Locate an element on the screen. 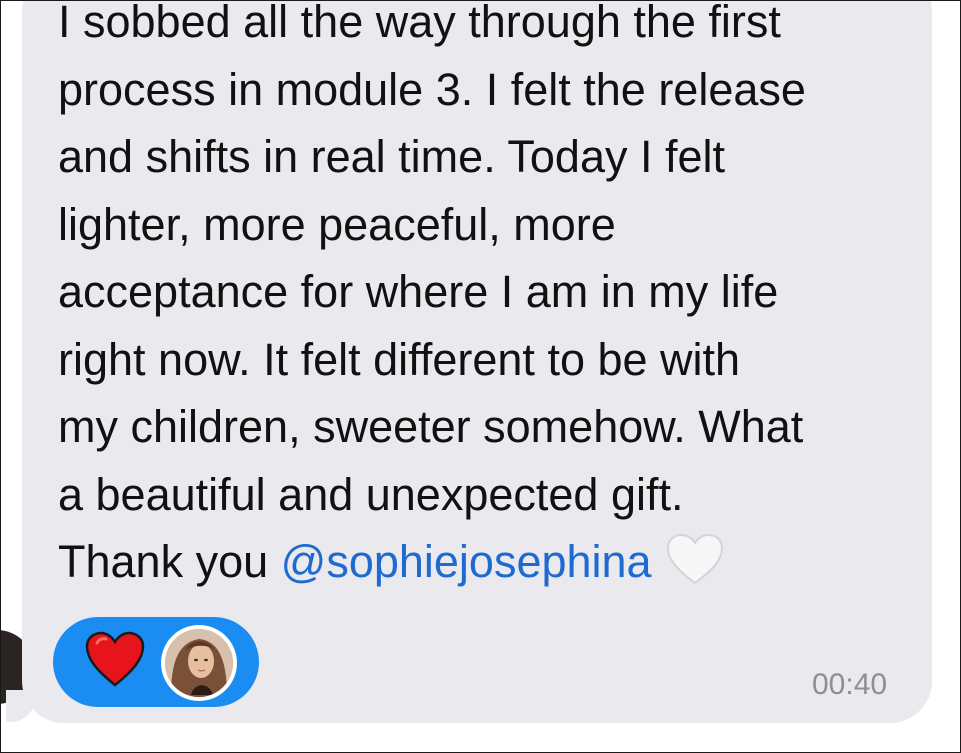 The height and width of the screenshot is (753, 961). message-line: process in module 3. I felt the release is located at coordinates (432, 89).